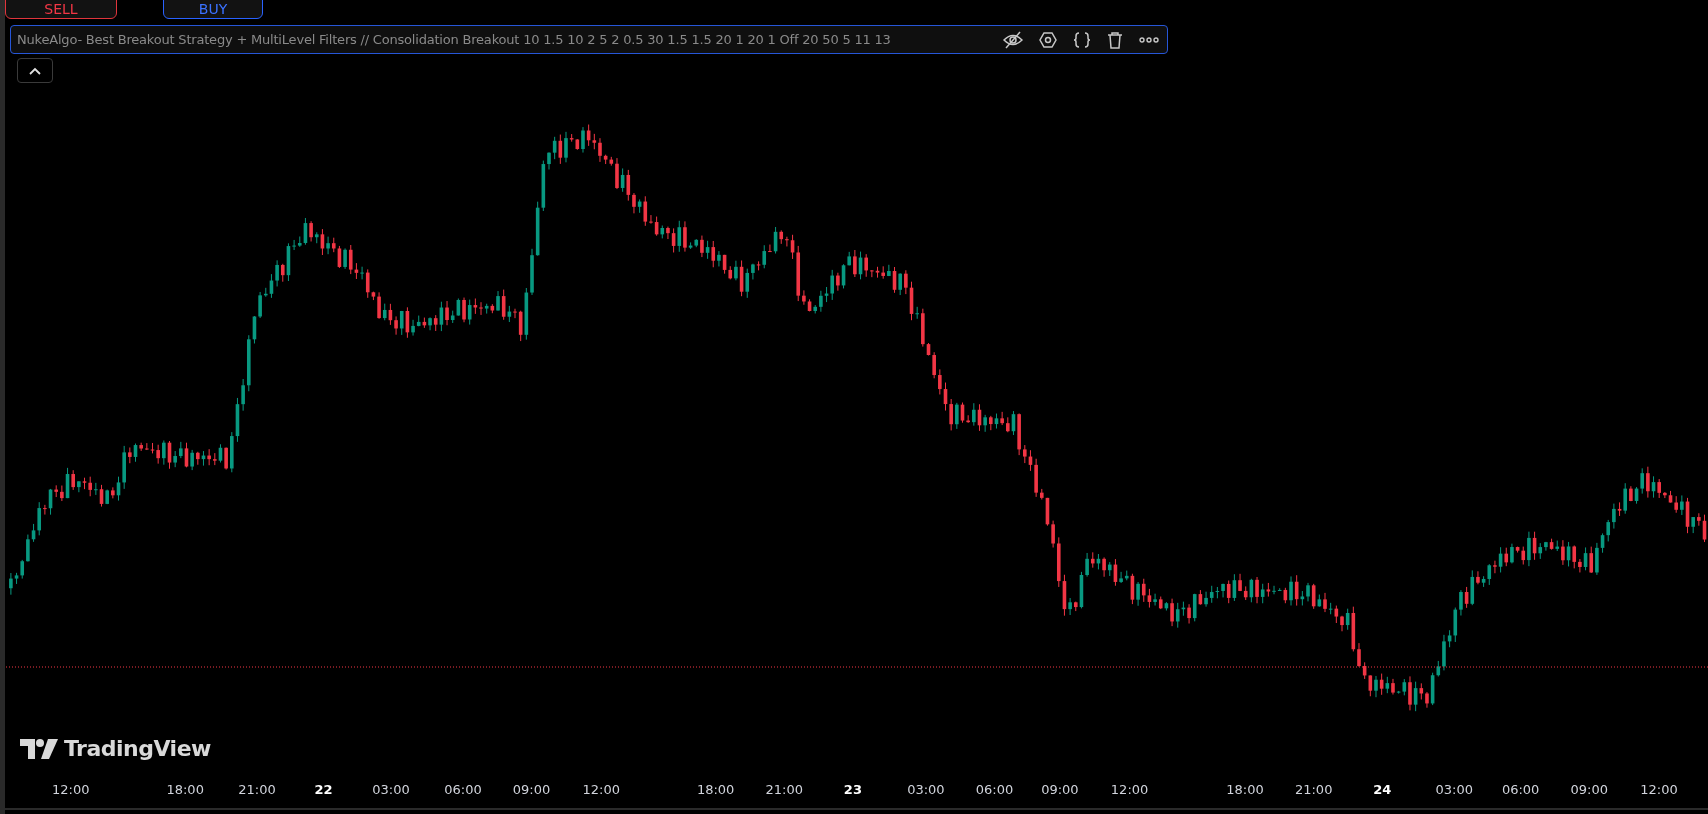  I want to click on indicator-legend: NukeAlgo- Best Breakout Strategy + MultiLevel Filters // Consolidation Breakout 10 1.5 10 2 5 2 0.5 30 1.5 1.5 20 1 20 1 Off 20 50 5 11 13, so click(589, 39).